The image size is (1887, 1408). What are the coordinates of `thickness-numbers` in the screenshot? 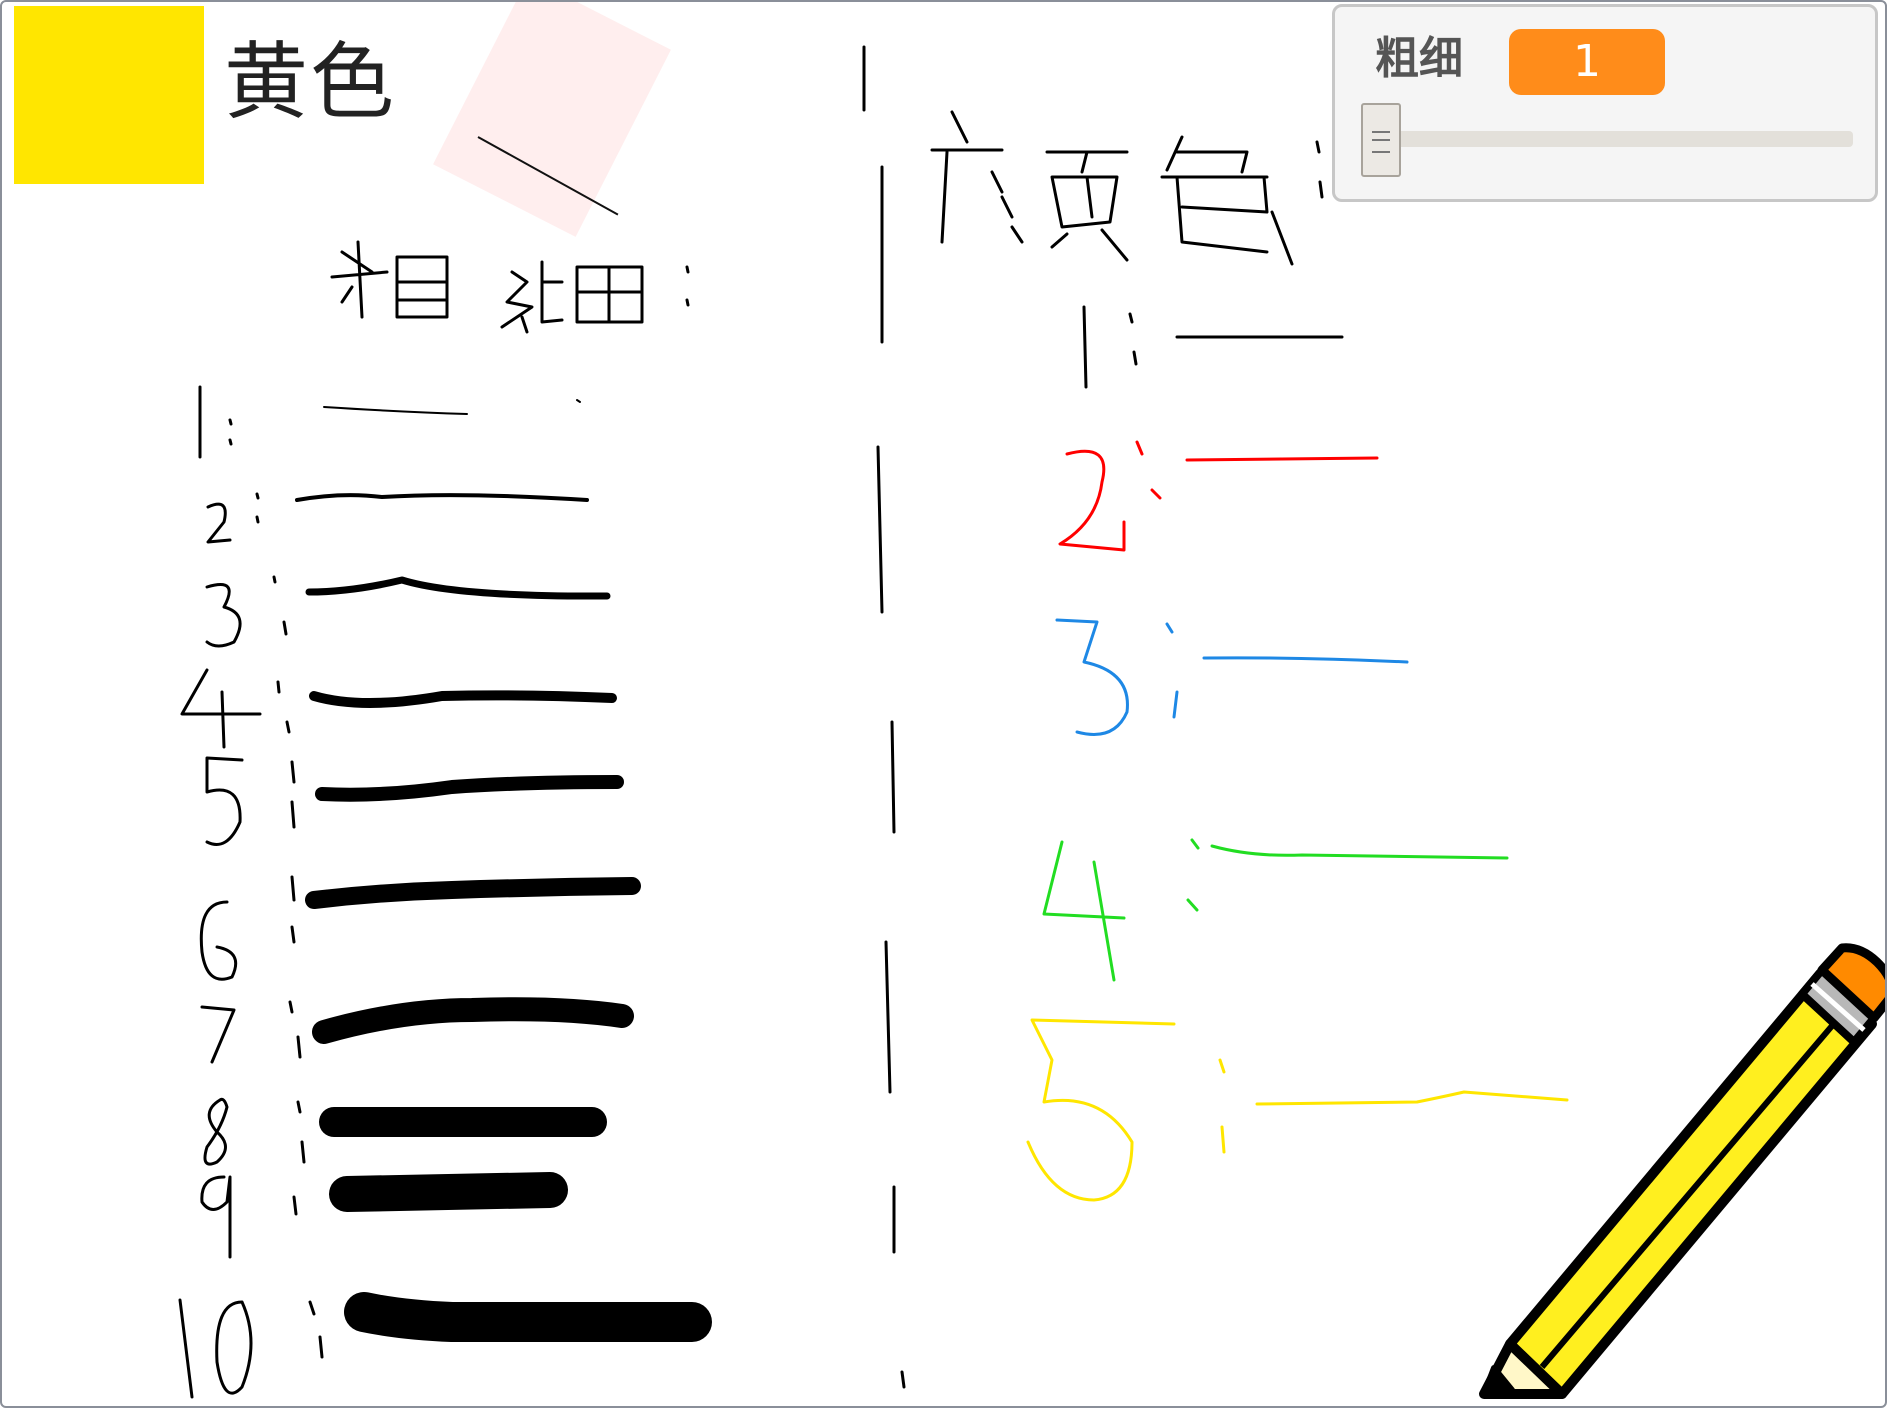 It's located at (251, 892).